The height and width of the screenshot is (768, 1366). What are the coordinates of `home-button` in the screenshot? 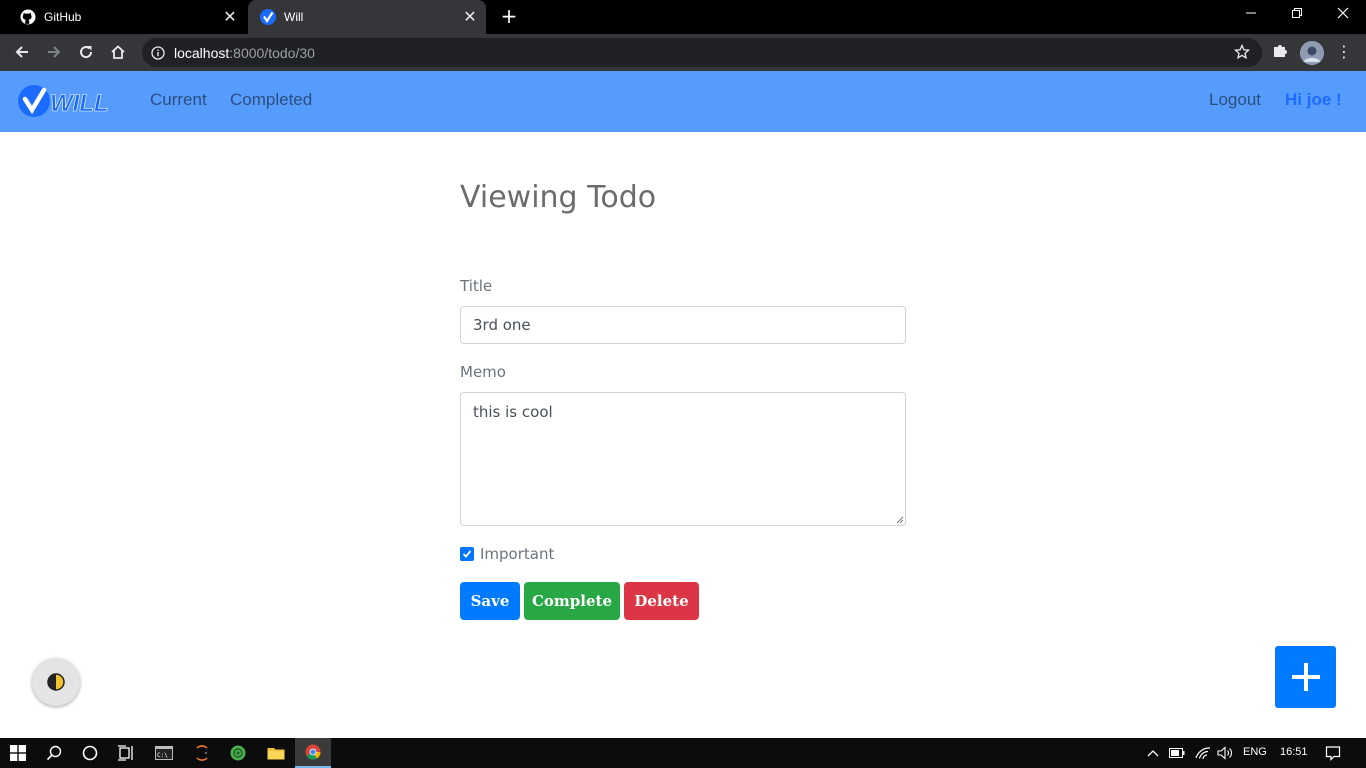 It's located at (118, 52).